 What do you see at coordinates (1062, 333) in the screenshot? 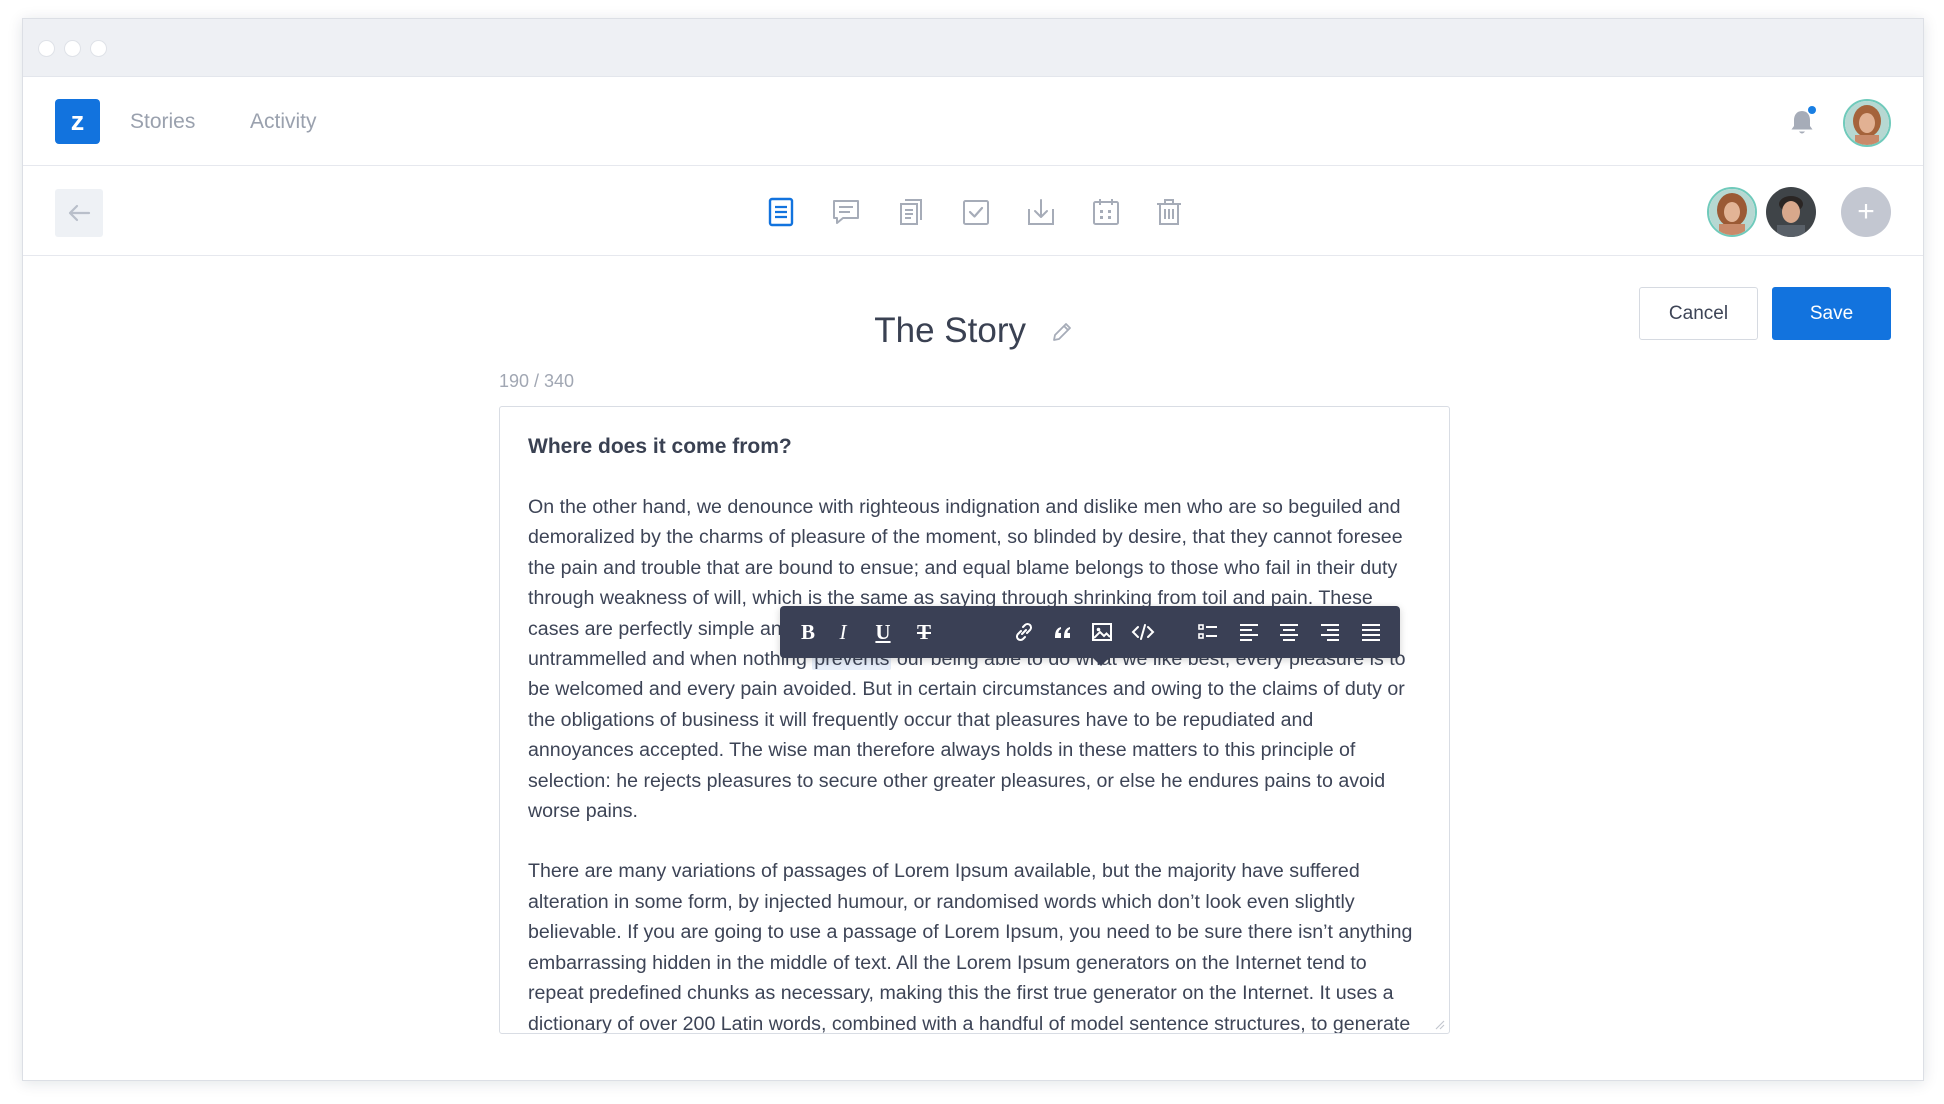
I see `edit-pencil-icon` at bounding box center [1062, 333].